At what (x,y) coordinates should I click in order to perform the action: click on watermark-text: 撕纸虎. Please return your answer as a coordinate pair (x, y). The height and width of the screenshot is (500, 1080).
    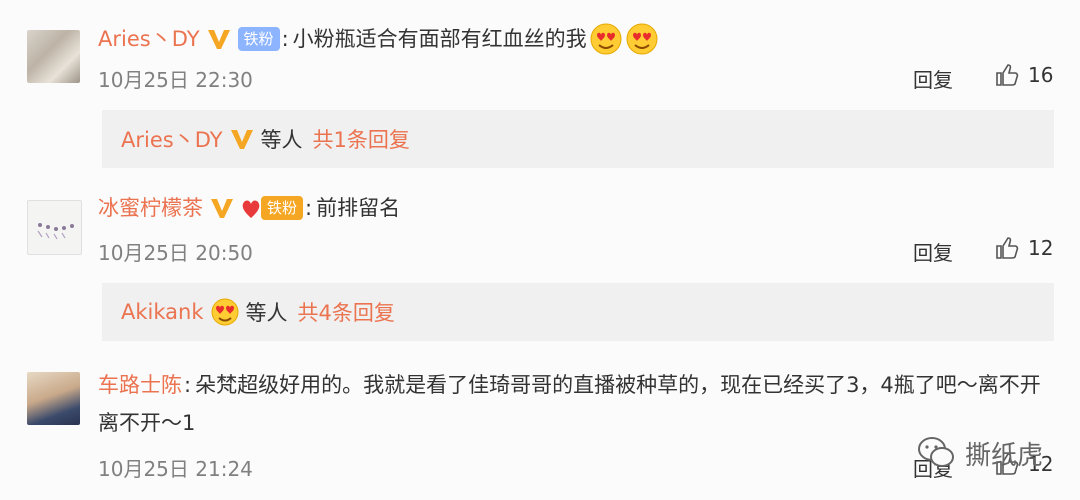
    Looking at the image, I should click on (1004, 455).